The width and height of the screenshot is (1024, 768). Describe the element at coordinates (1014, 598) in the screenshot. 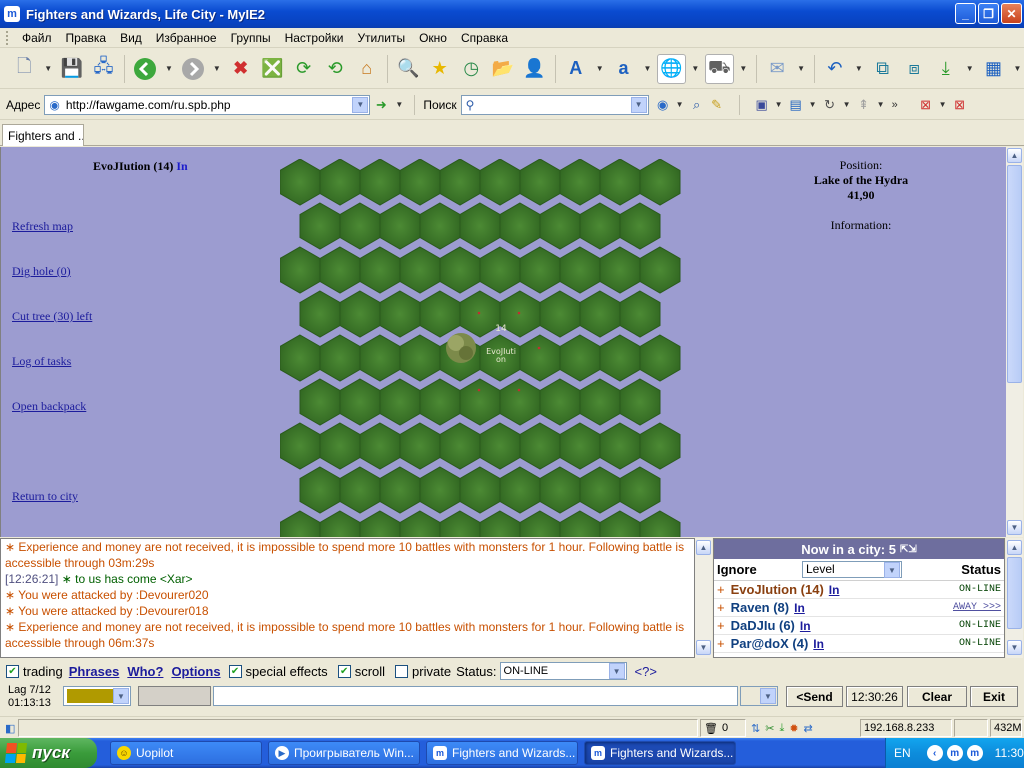

I see `online-scrollbar: ▲ ▼` at that location.